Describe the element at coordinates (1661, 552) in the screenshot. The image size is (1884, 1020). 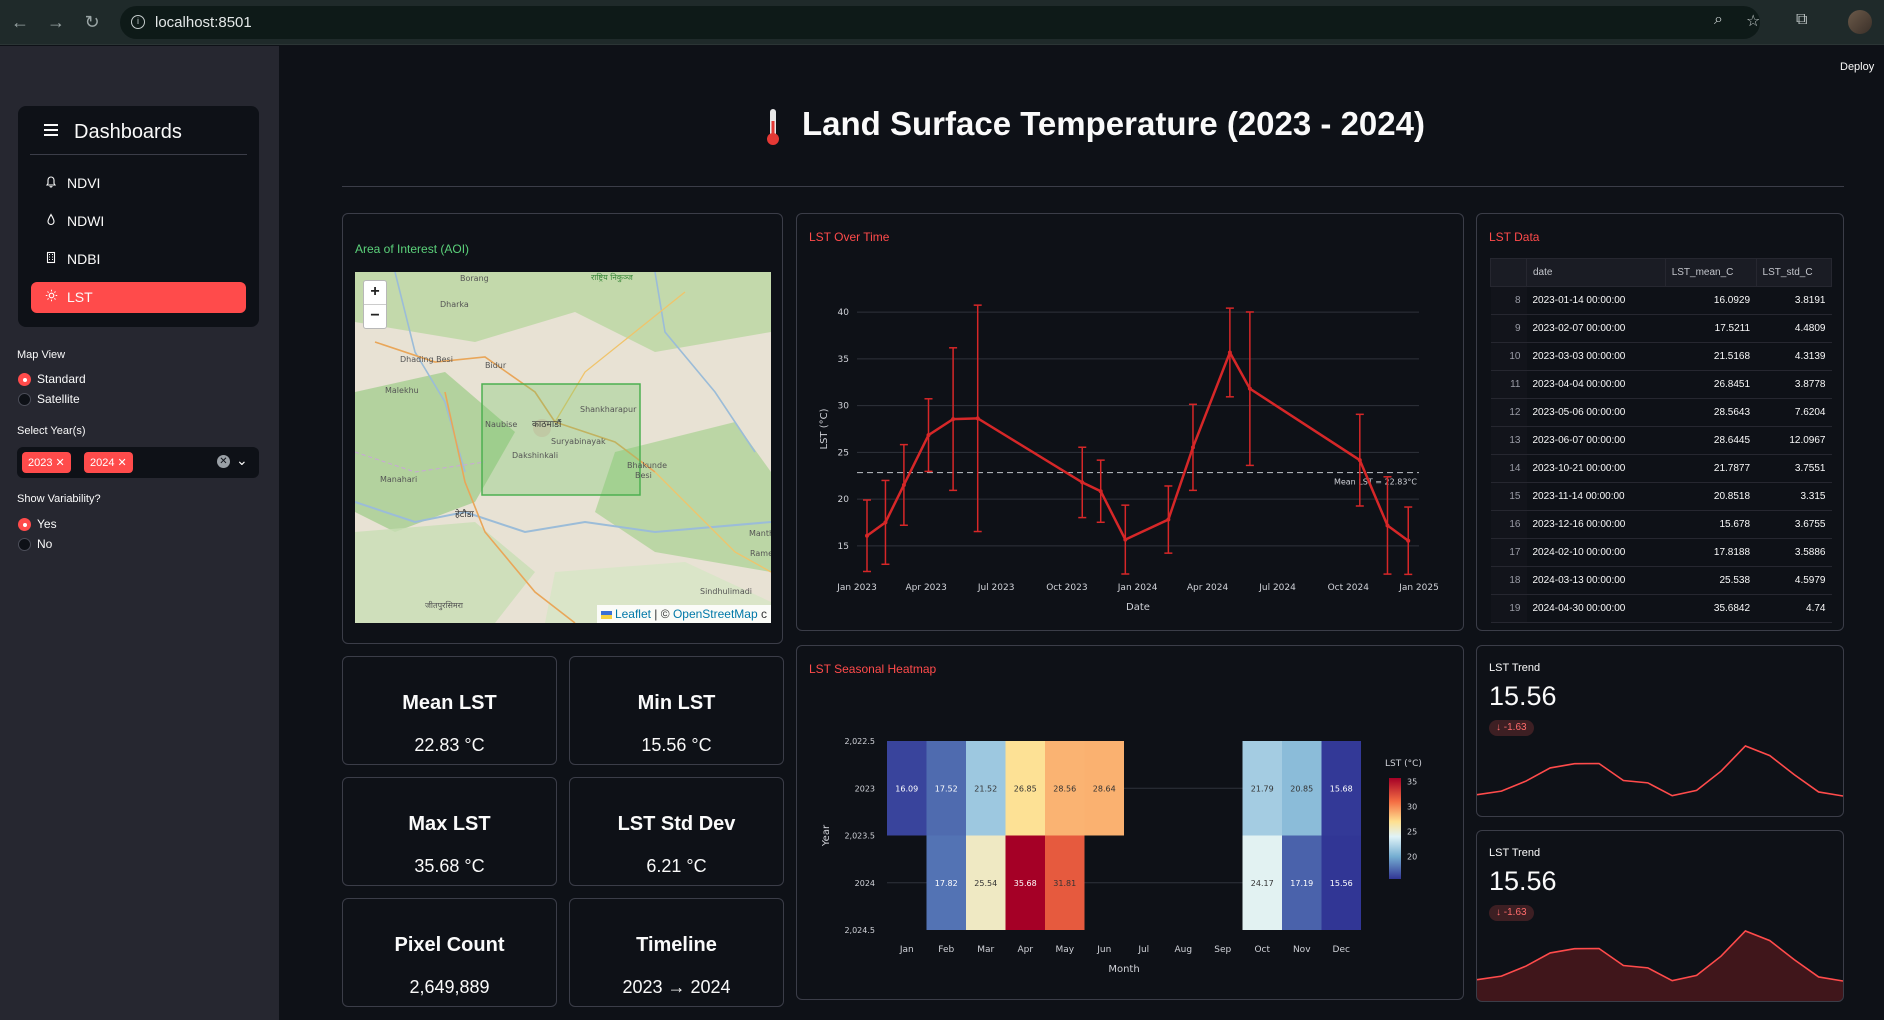
I see `table-row: 17 2024-02-10 00:00:00 17.8188 3.5886` at that location.